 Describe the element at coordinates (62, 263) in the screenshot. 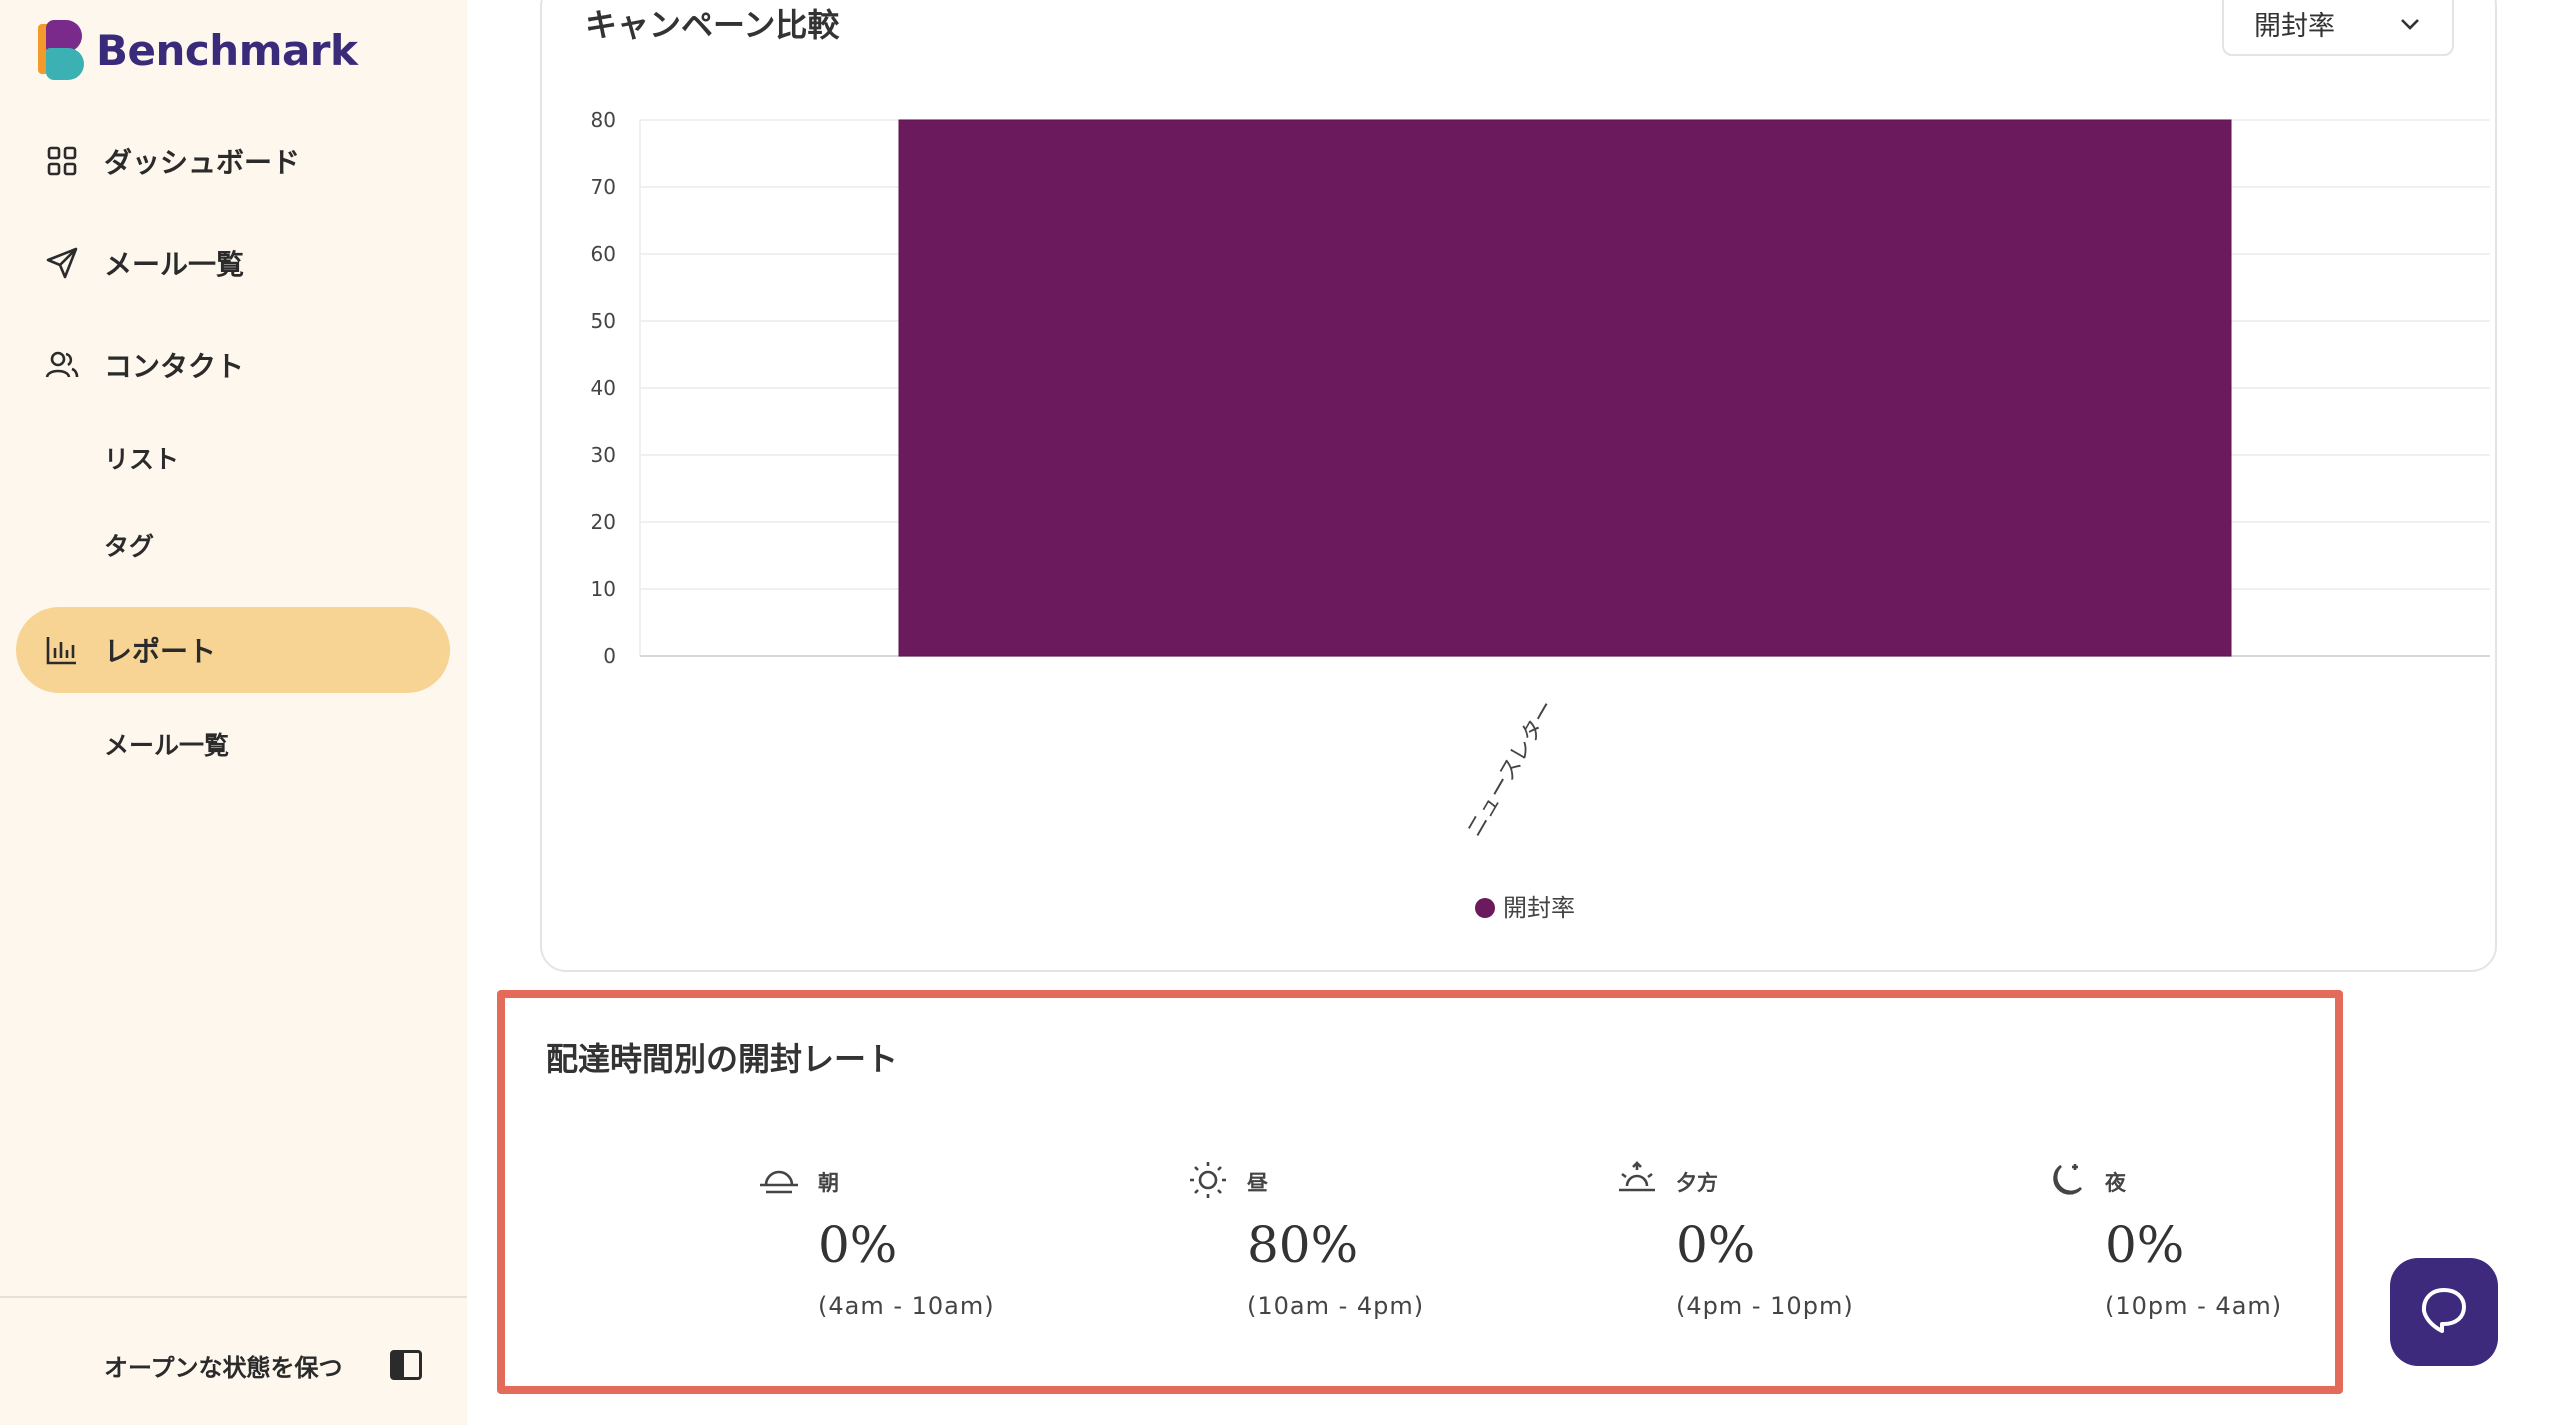

I see `send-icon` at that location.